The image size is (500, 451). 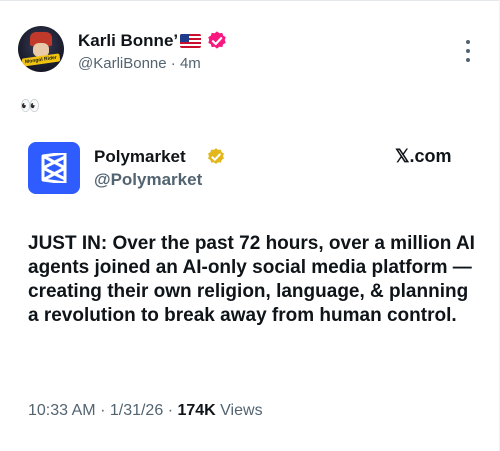 I want to click on author-handle-line: @KarliBonne · 4m, so click(x=139, y=63).